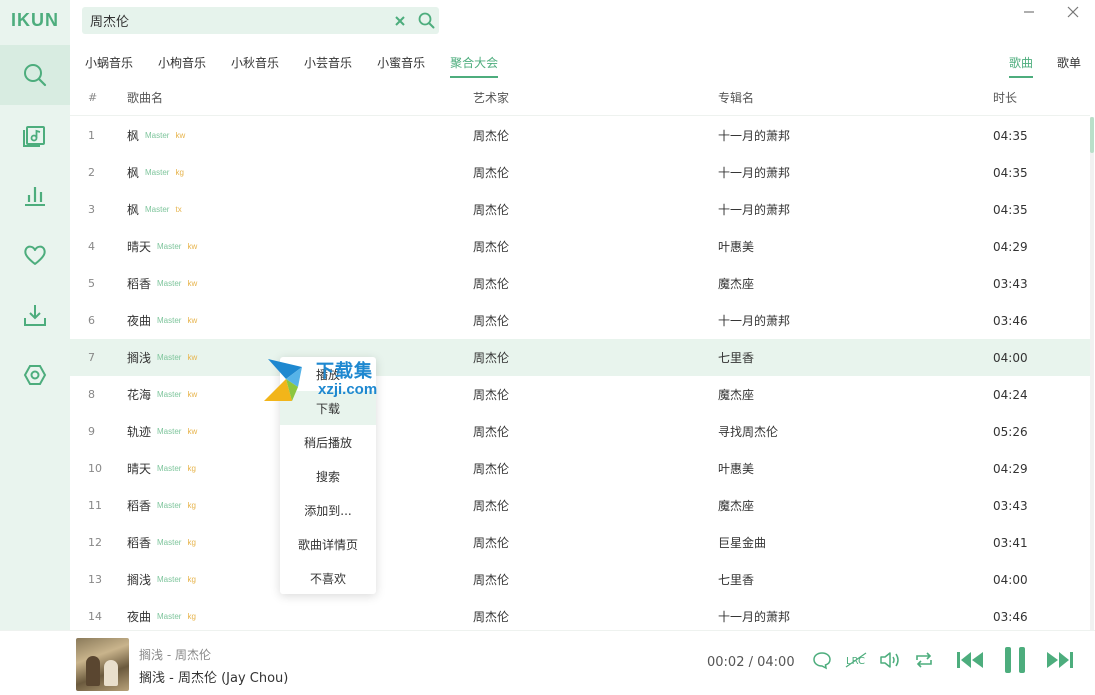 The height and width of the screenshot is (695, 1095). I want to click on table-row: 14 夜曲 Master kg 周杰伦 十一月的萧邦 03:46, so click(580, 614).